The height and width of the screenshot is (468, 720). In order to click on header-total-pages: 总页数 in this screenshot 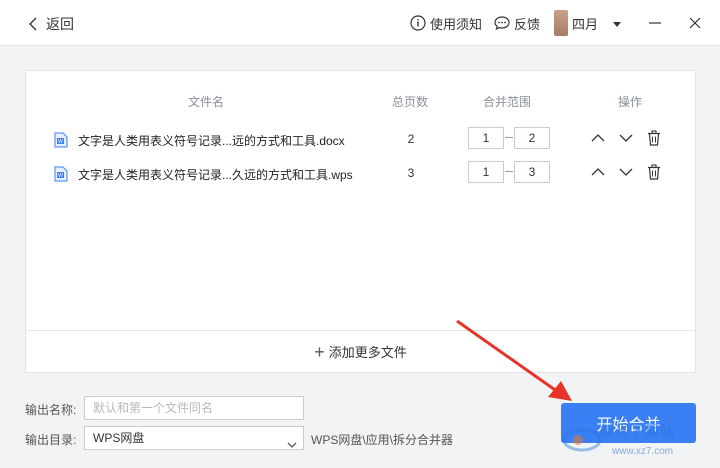, I will do `click(410, 102)`.